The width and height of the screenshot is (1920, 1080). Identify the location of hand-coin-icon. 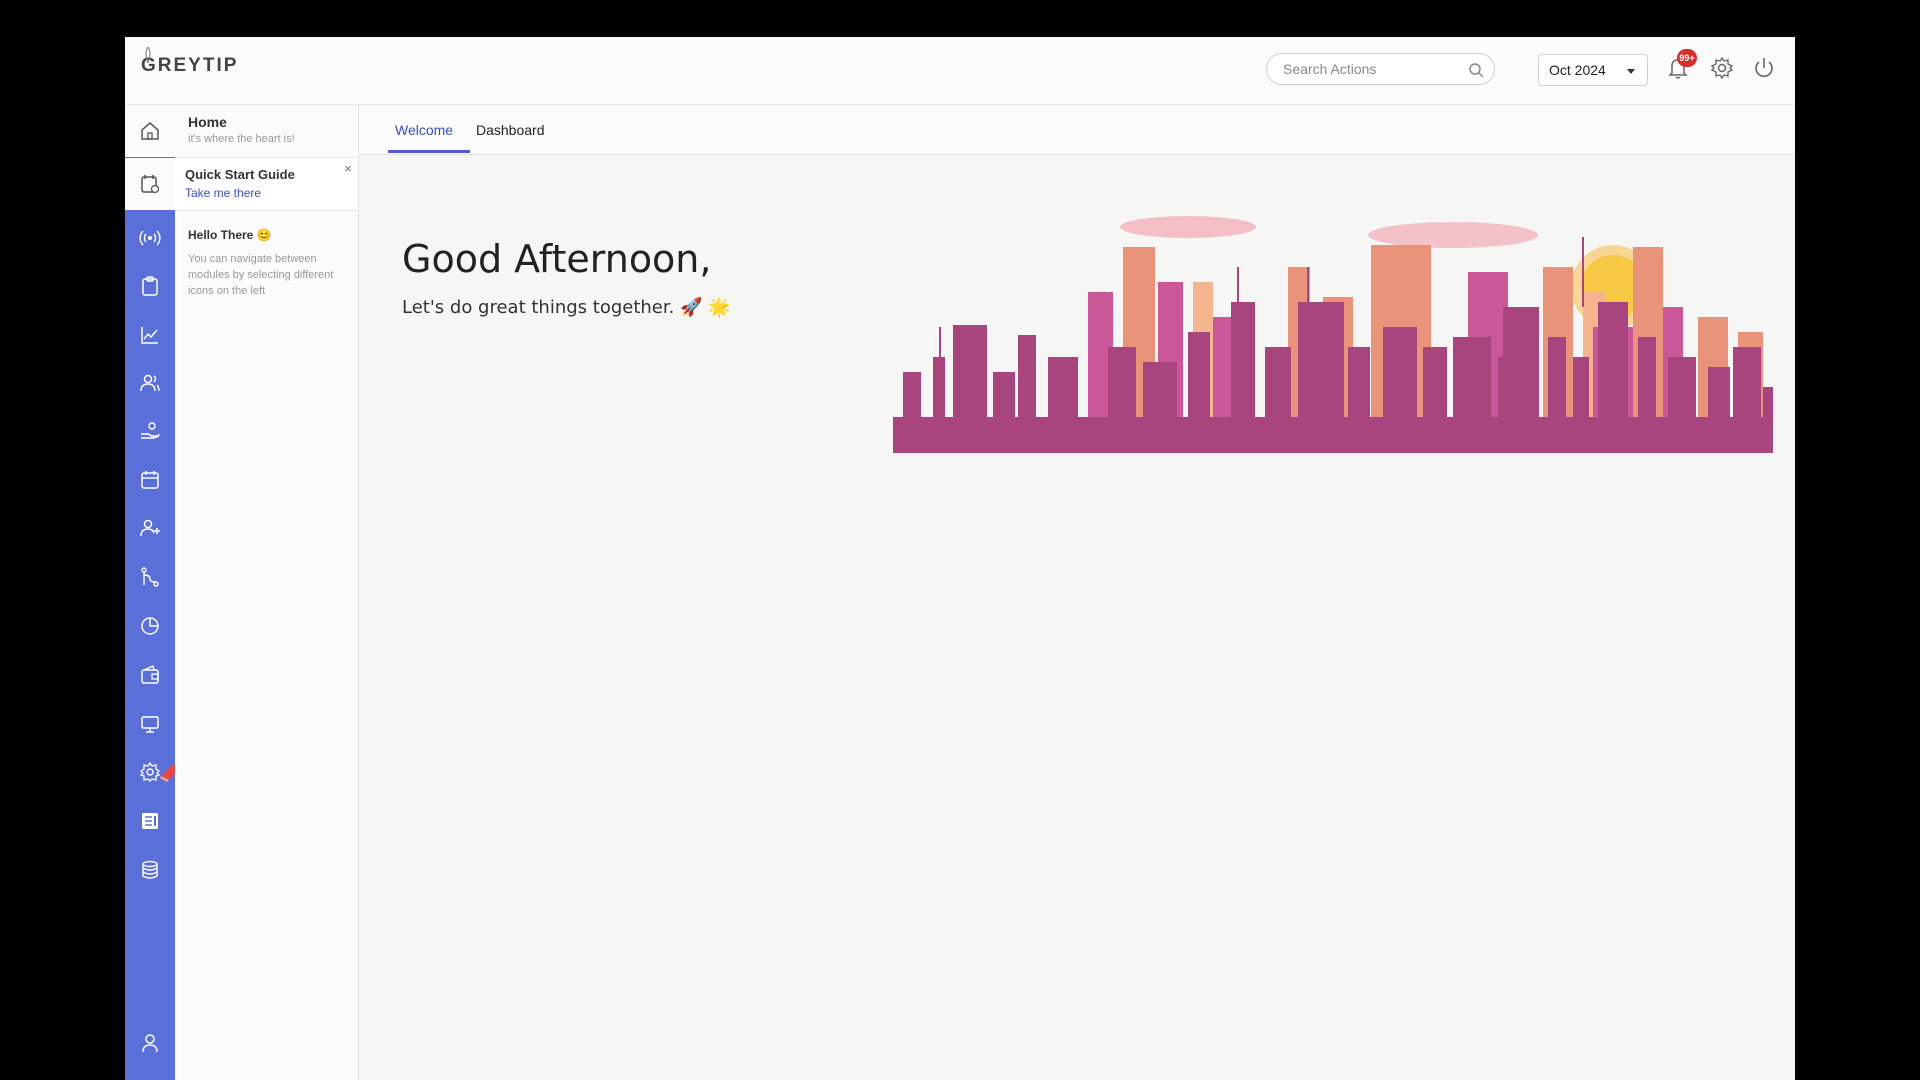
(150, 431).